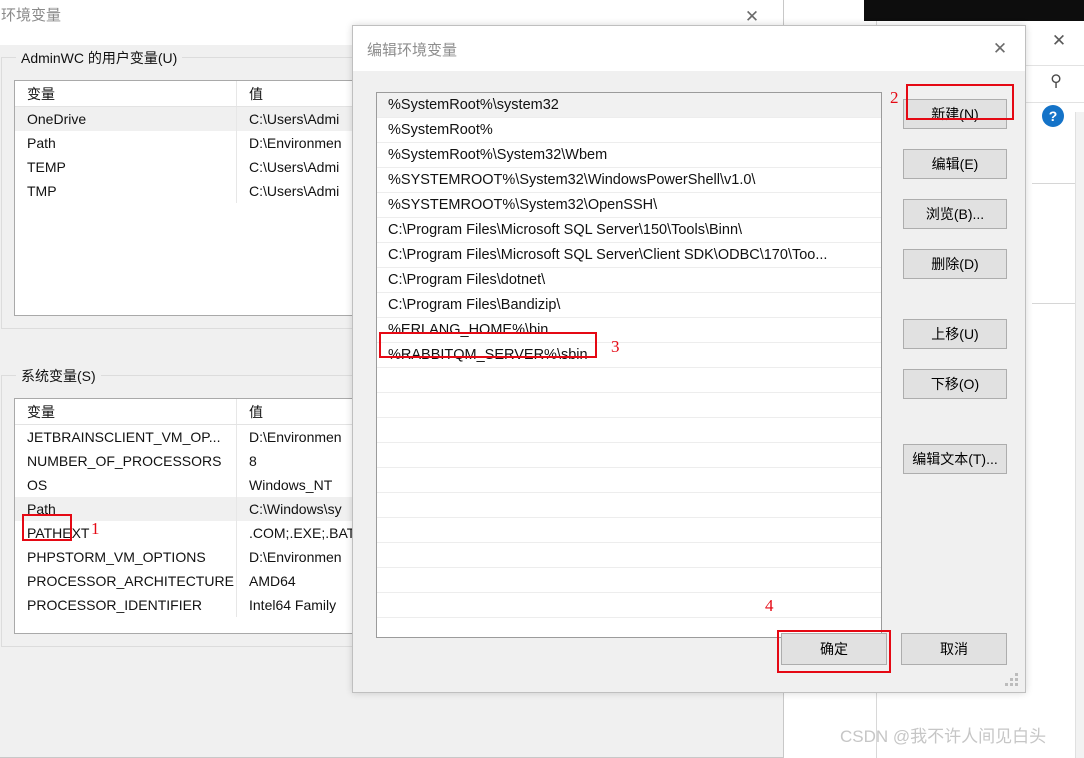  Describe the element at coordinates (629, 330) in the screenshot. I see `list-item: %ERLANG_HOME%\bin` at that location.